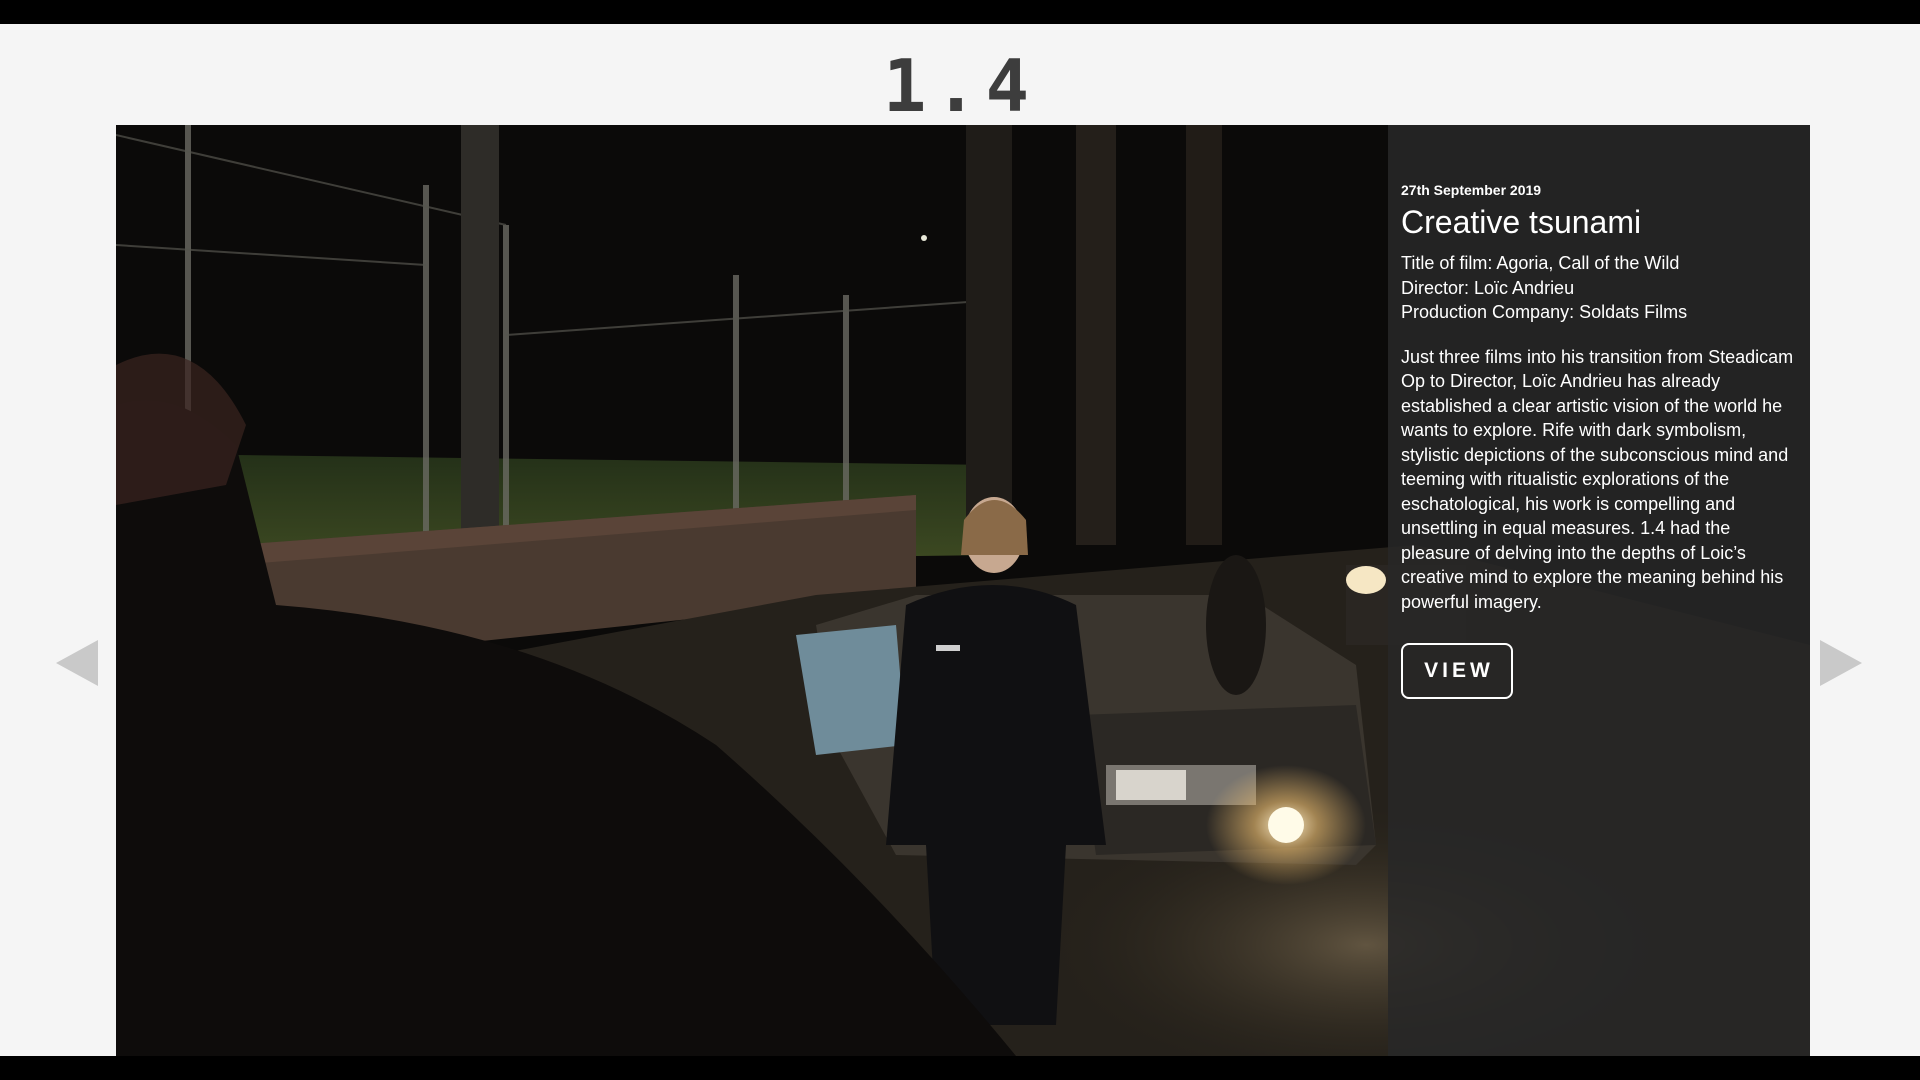 The height and width of the screenshot is (1080, 1920). What do you see at coordinates (1540, 263) in the screenshot?
I see `credit-film-title: Title of film: Agoria, Call of the Wild` at bounding box center [1540, 263].